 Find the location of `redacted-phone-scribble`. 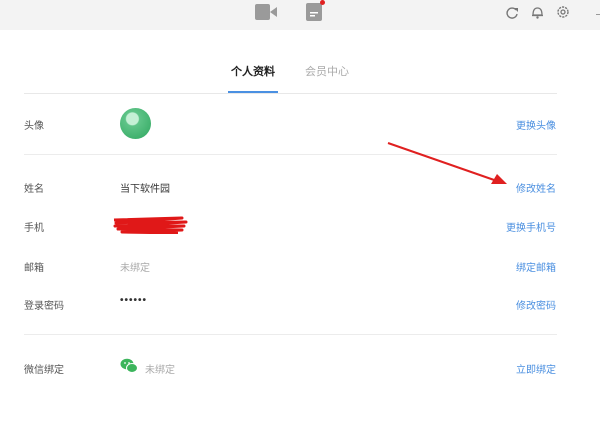

redacted-phone-scribble is located at coordinates (150, 225).